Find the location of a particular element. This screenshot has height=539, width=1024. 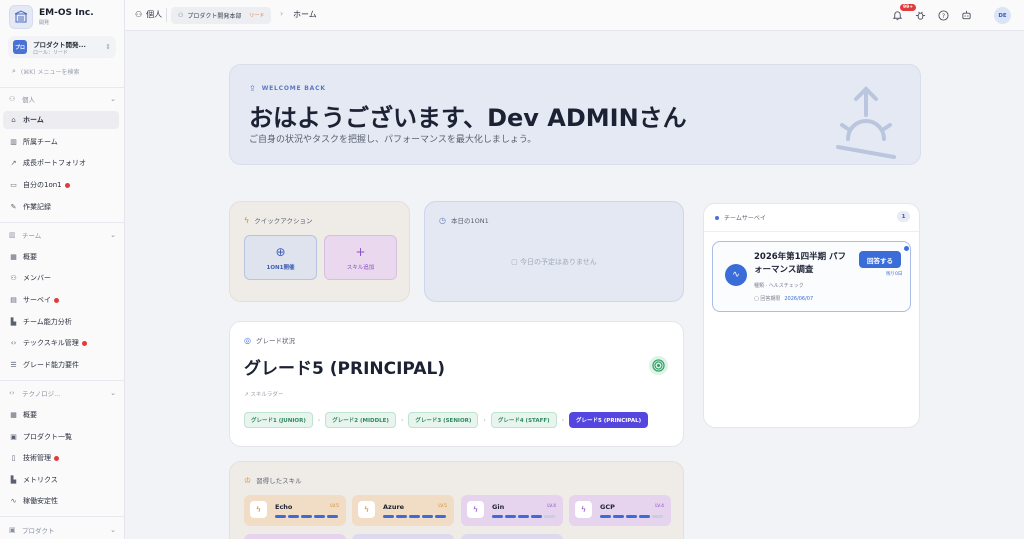

calendar-icon: ▢ is located at coordinates (516, 262).